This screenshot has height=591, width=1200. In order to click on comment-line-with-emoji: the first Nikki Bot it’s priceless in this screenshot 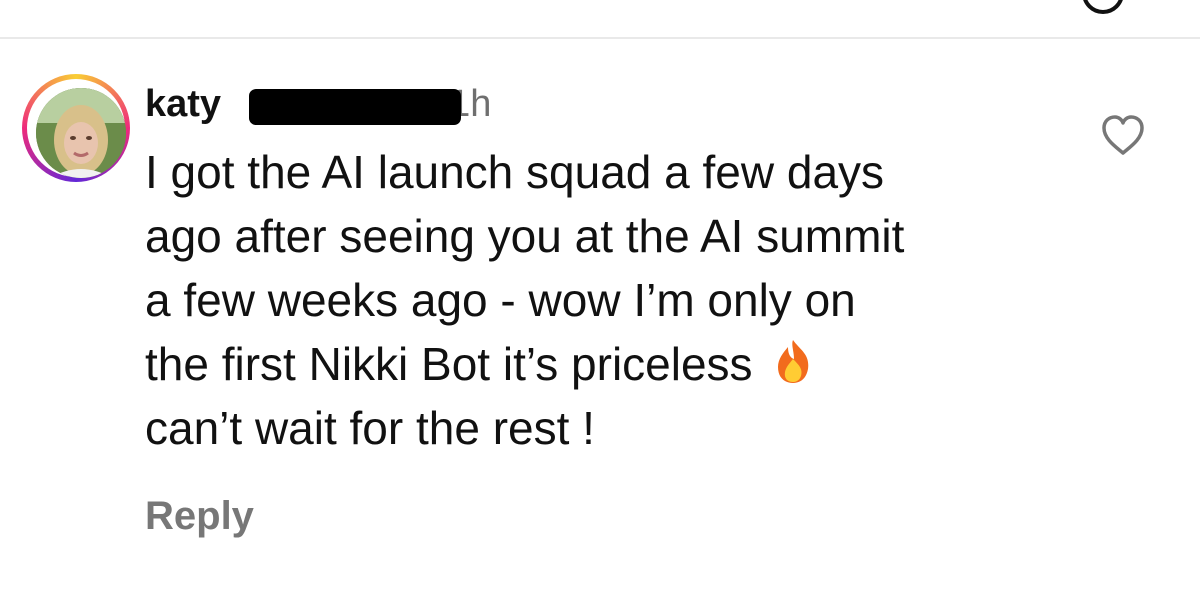, I will do `click(605, 364)`.